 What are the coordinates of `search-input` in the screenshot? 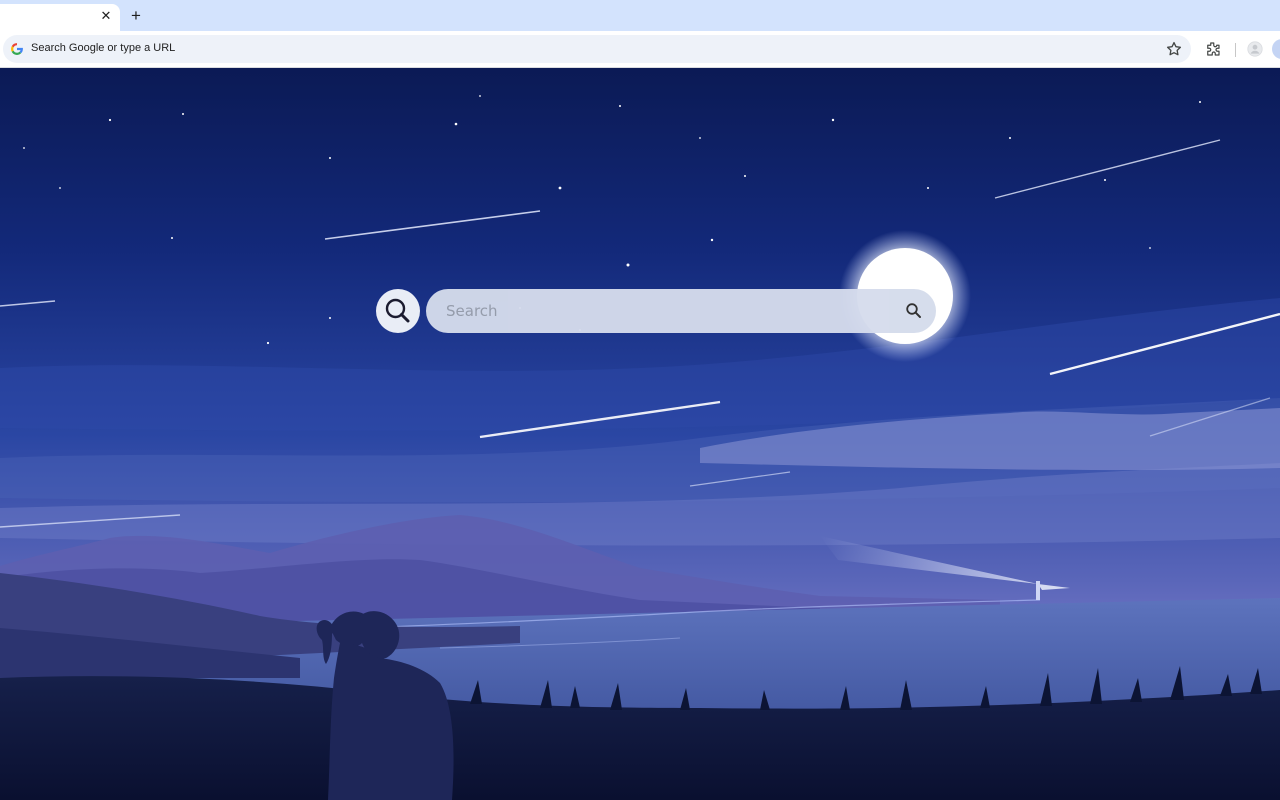 It's located at (664, 311).